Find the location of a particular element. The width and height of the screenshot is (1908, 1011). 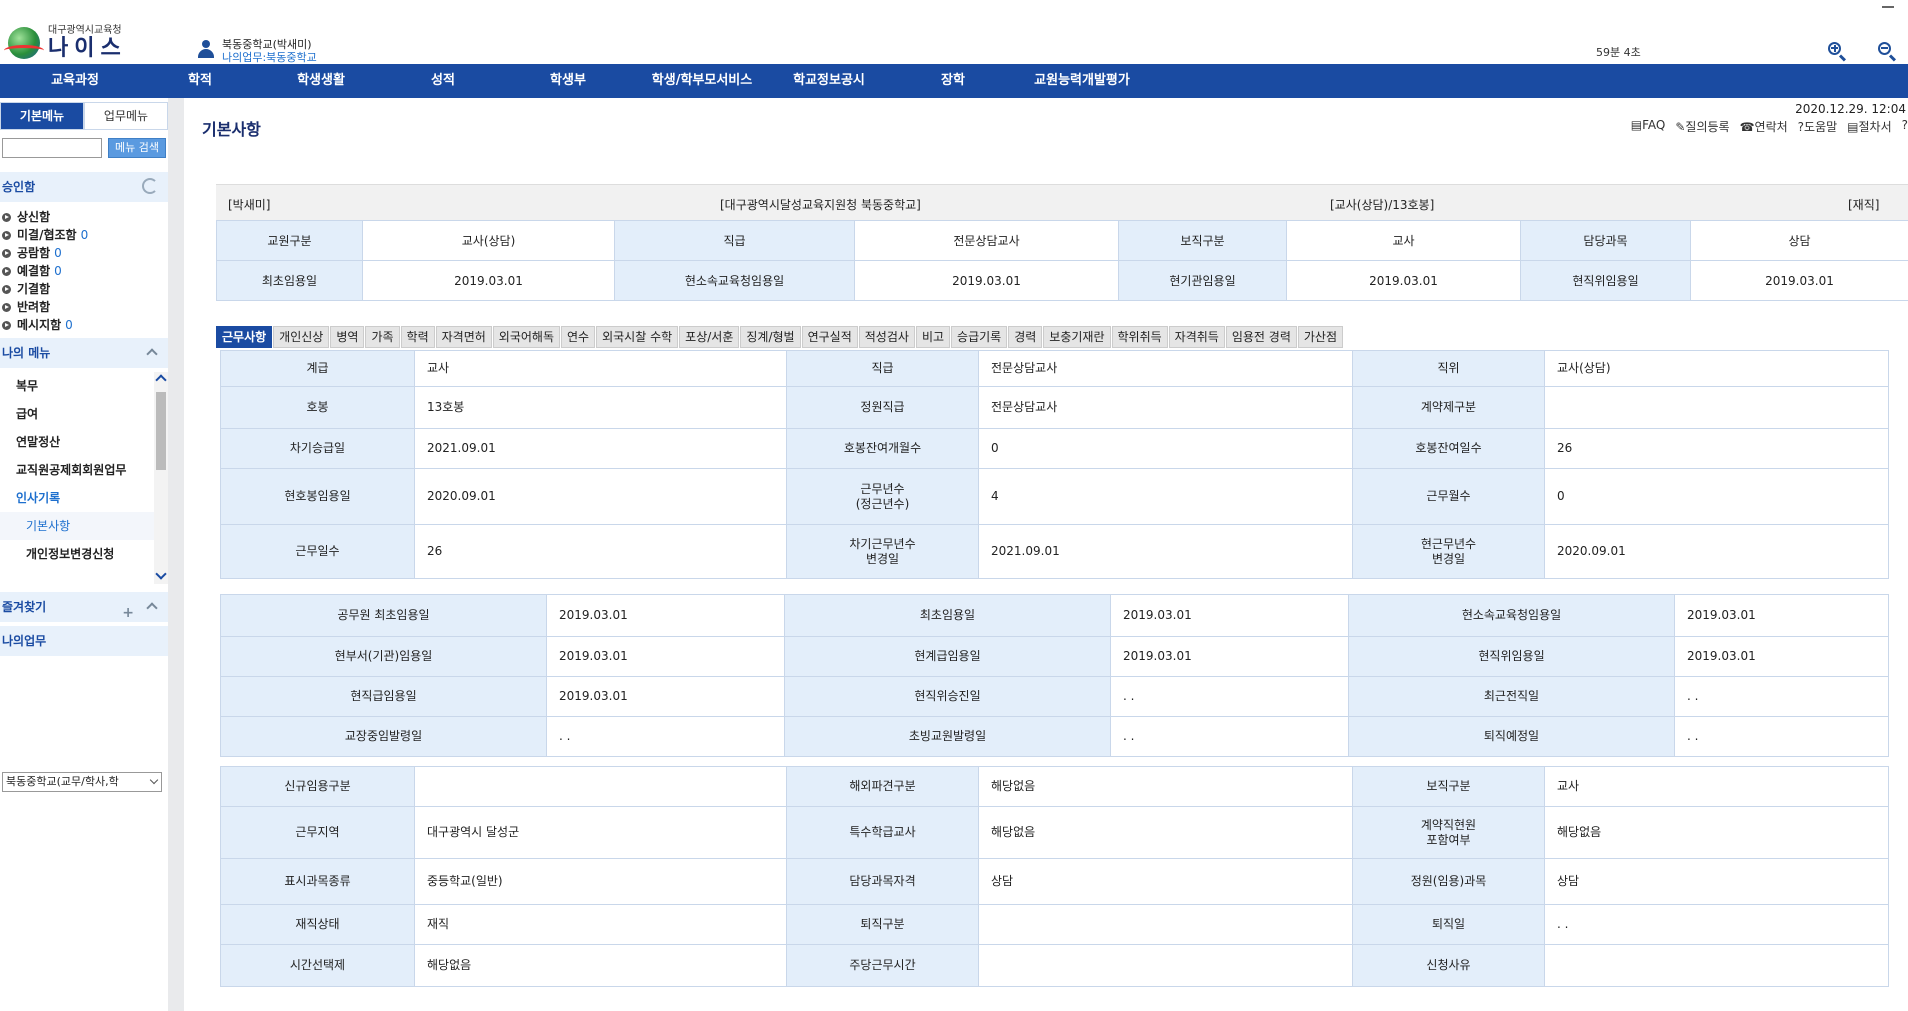

my-menu-scrollbar is located at coordinates (161, 478).